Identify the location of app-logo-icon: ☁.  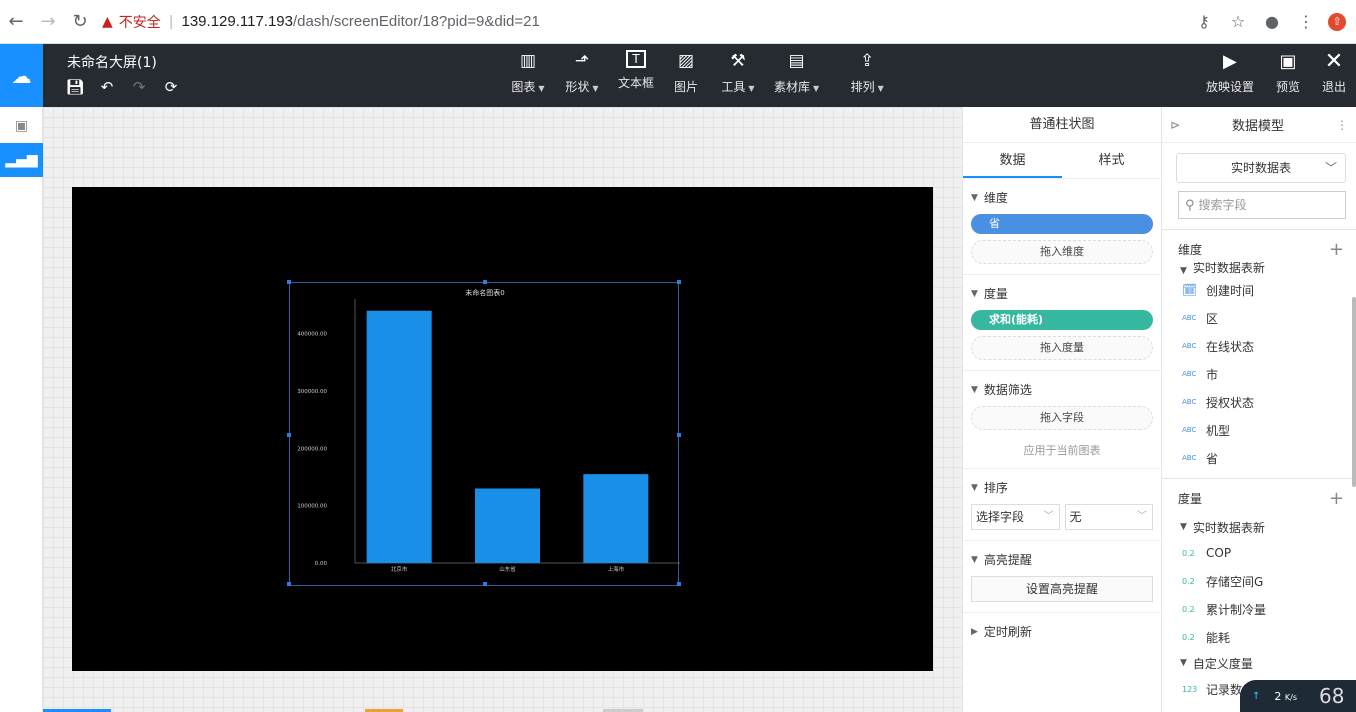
(21, 75).